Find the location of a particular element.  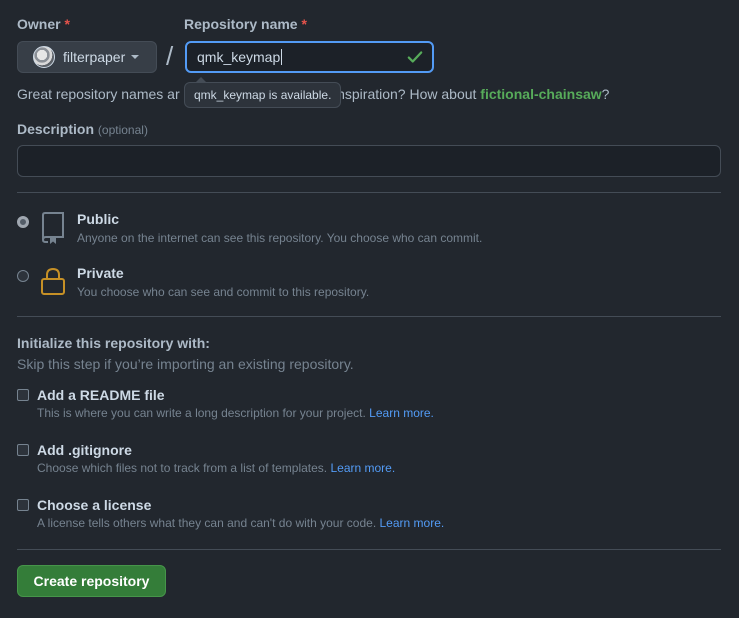

suggested-name-link: fictional-chainsaw is located at coordinates (540, 94).